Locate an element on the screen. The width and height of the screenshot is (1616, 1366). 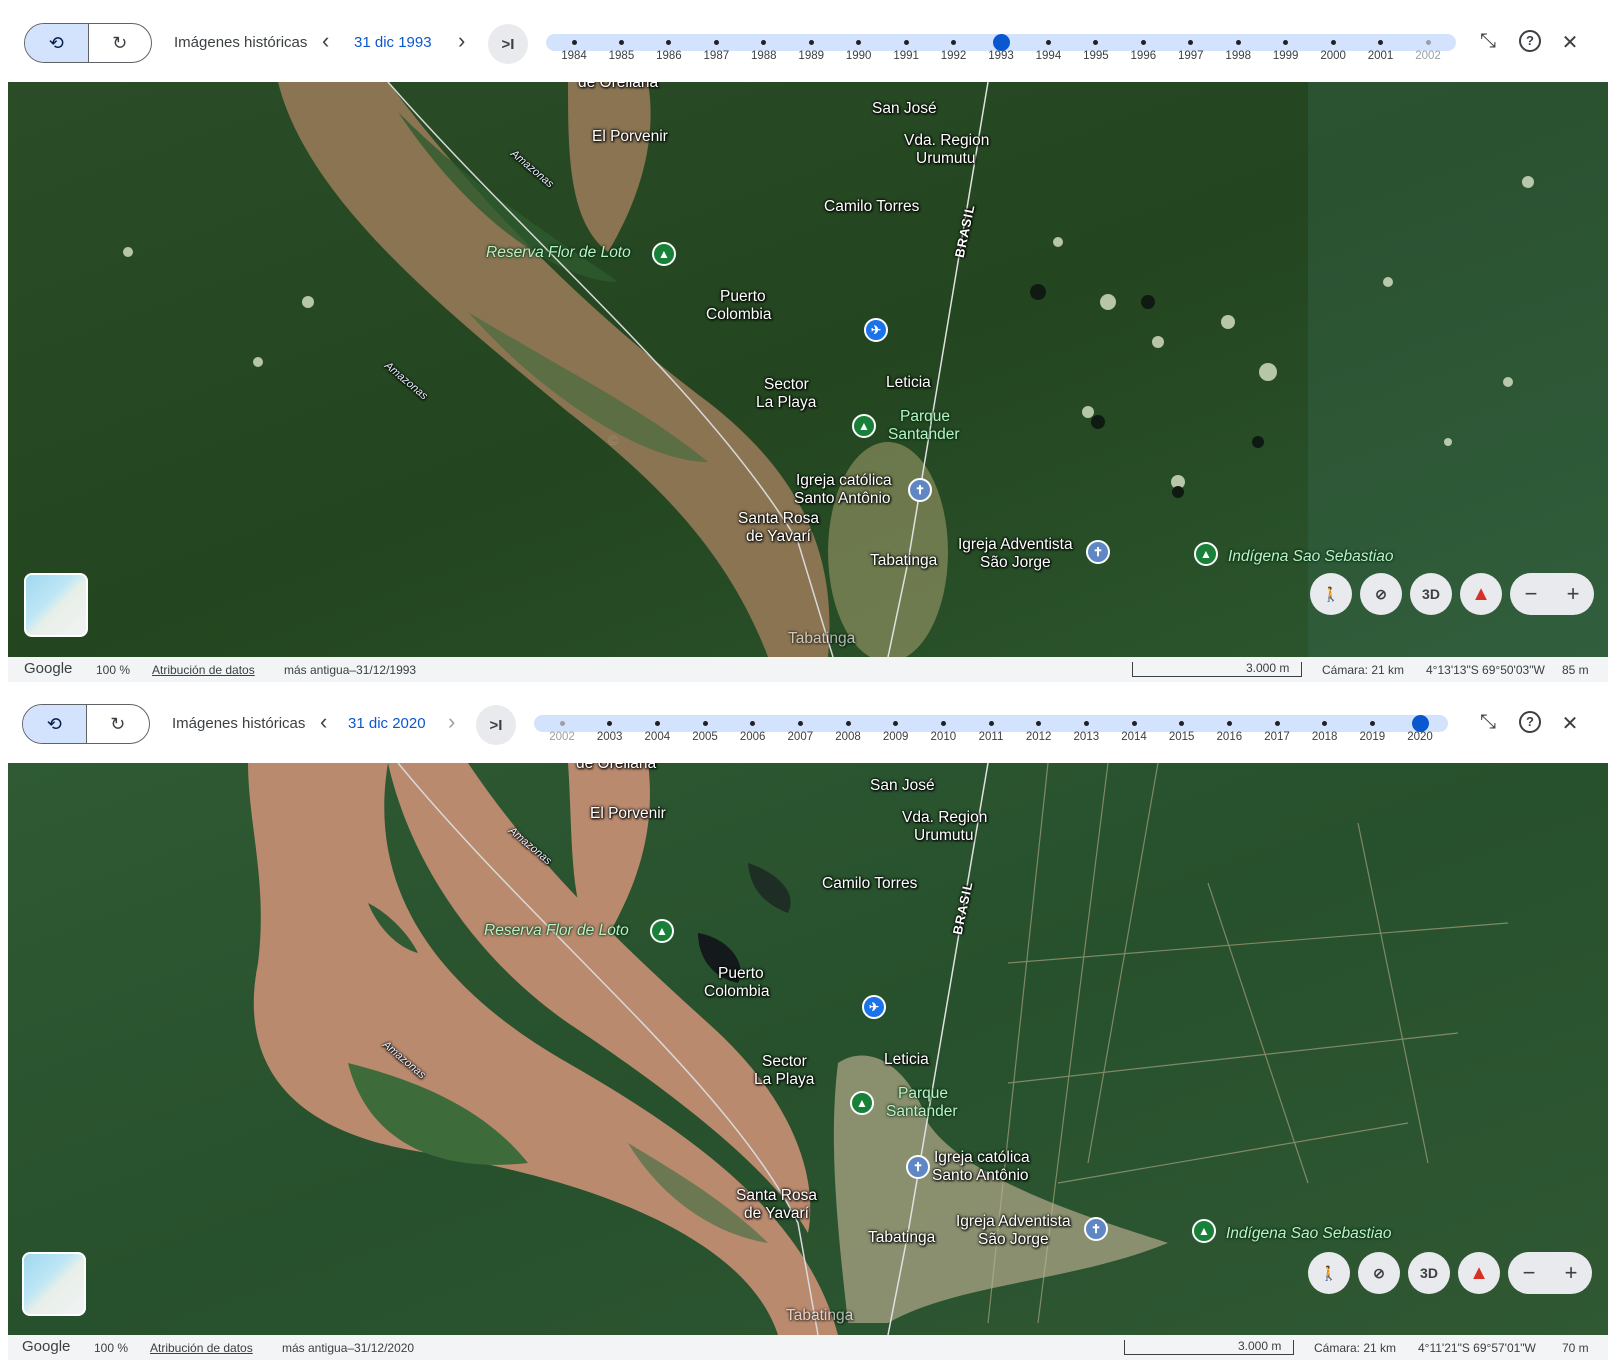
map-label: de Orellana is located at coordinates (618, 86).